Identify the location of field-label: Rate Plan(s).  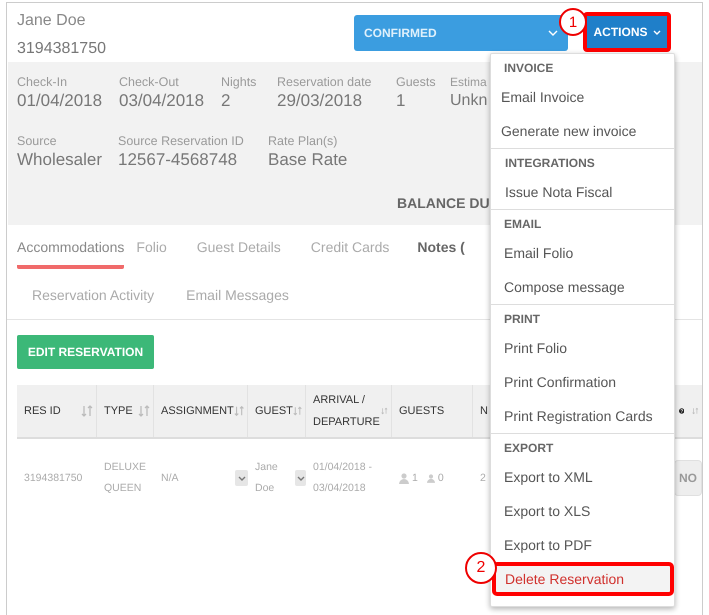
(303, 141).